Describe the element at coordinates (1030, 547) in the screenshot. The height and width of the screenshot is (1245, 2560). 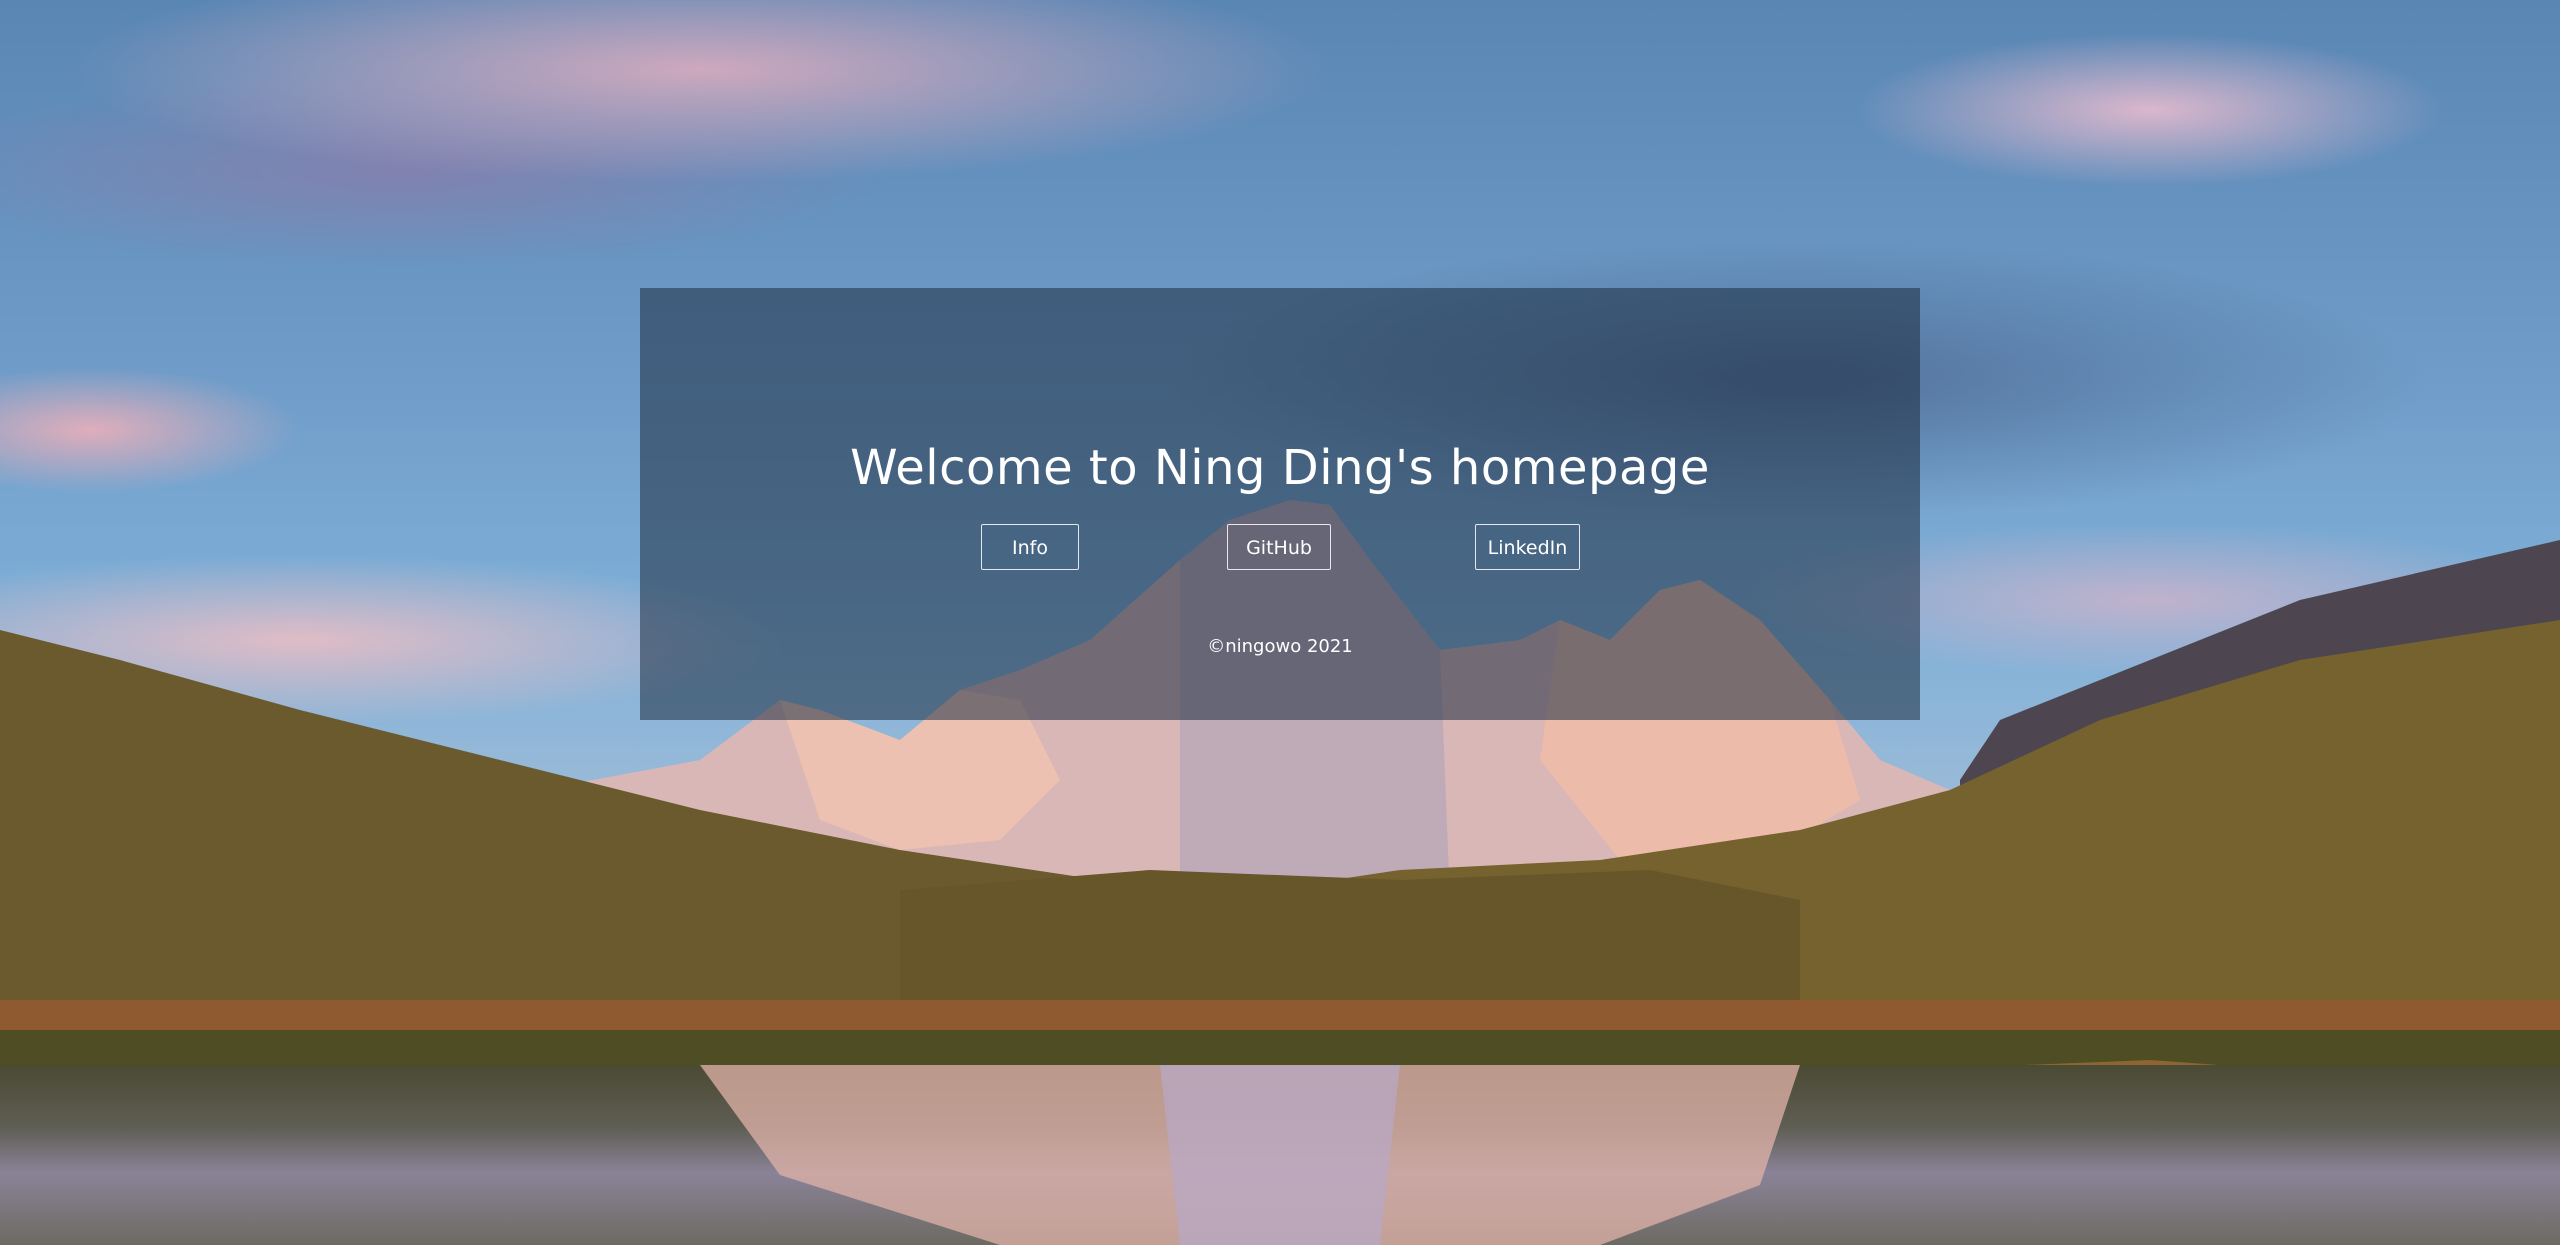
I see `info-button: Info` at that location.